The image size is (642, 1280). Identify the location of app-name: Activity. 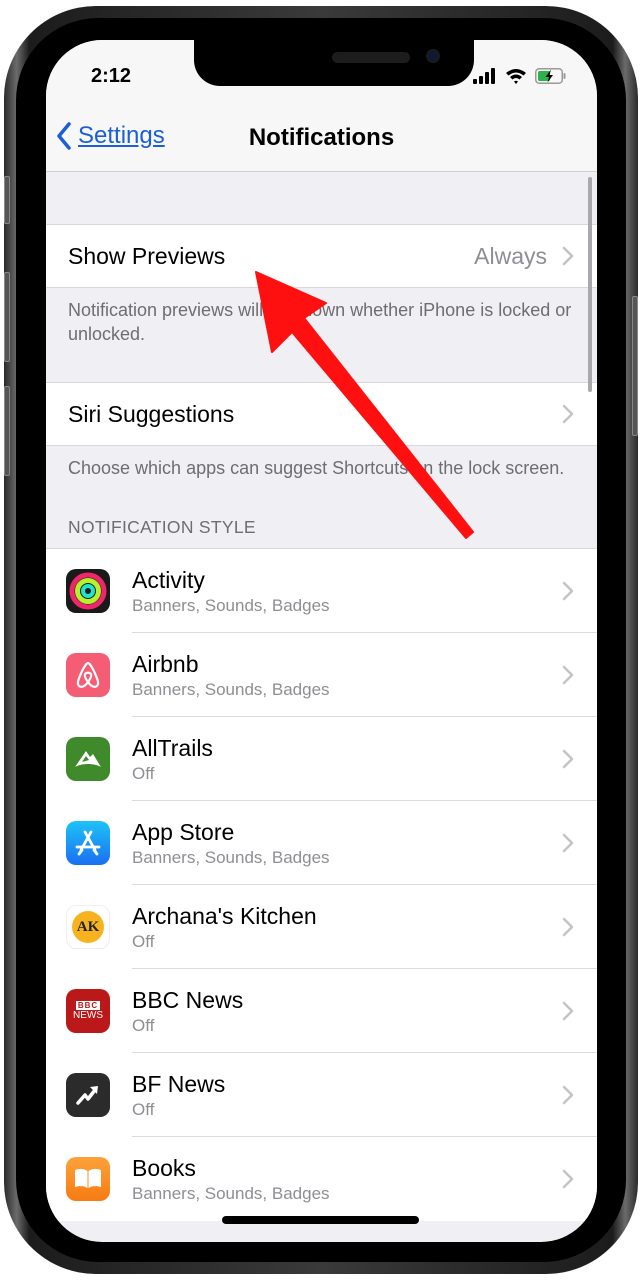
(168, 579).